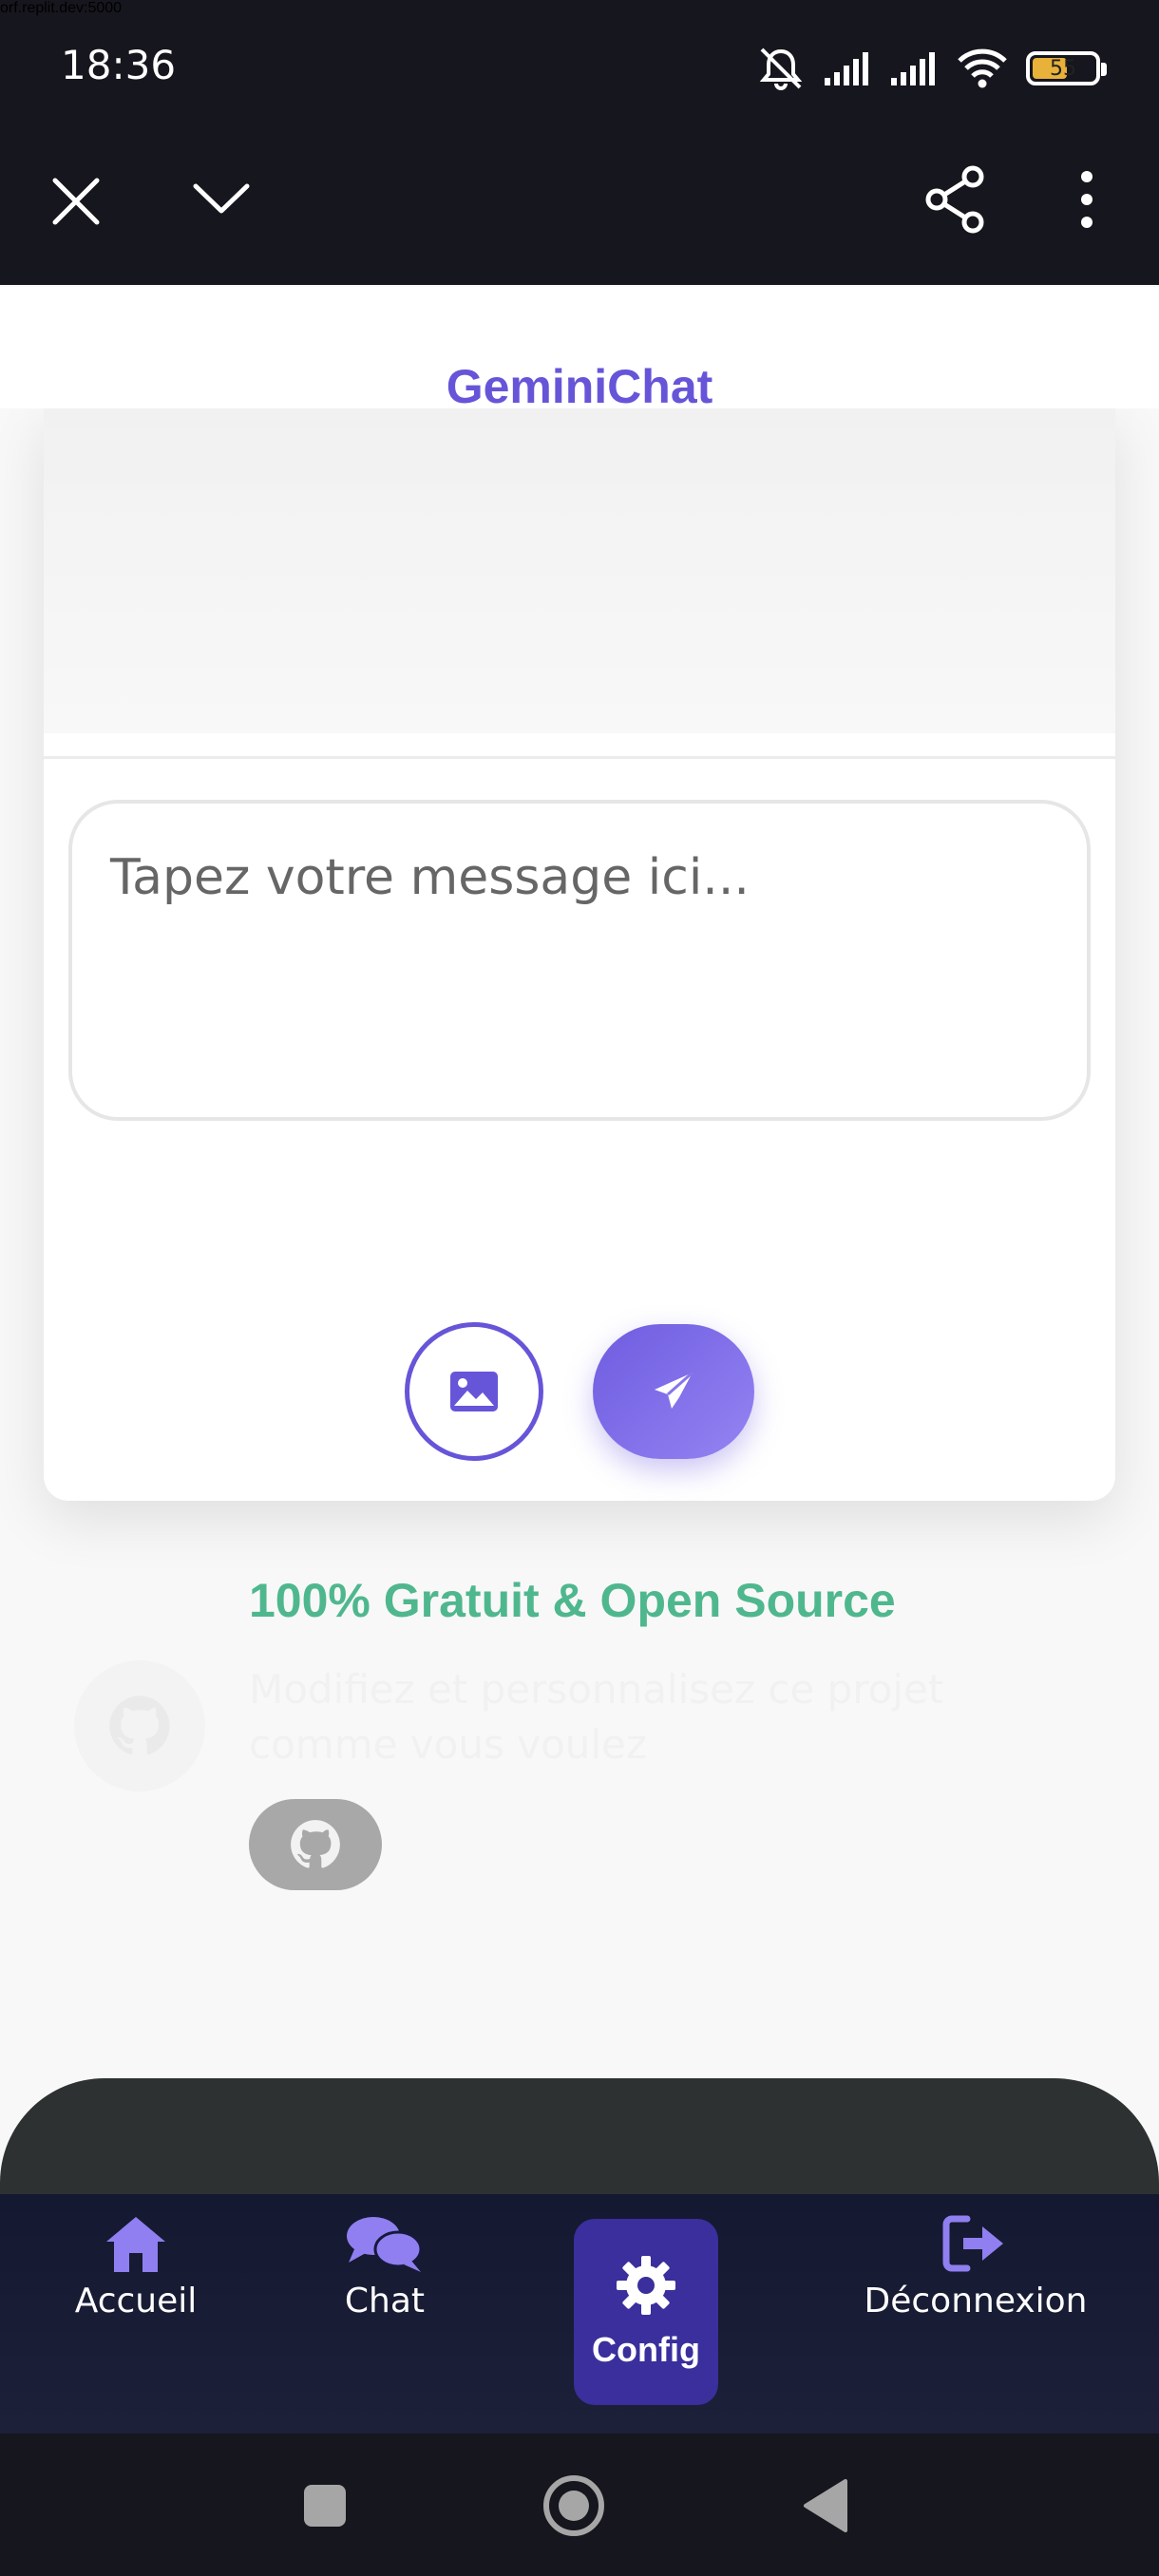 Image resolution: width=1159 pixels, height=2576 pixels. Describe the element at coordinates (579, 757) in the screenshot. I see `divider` at that location.